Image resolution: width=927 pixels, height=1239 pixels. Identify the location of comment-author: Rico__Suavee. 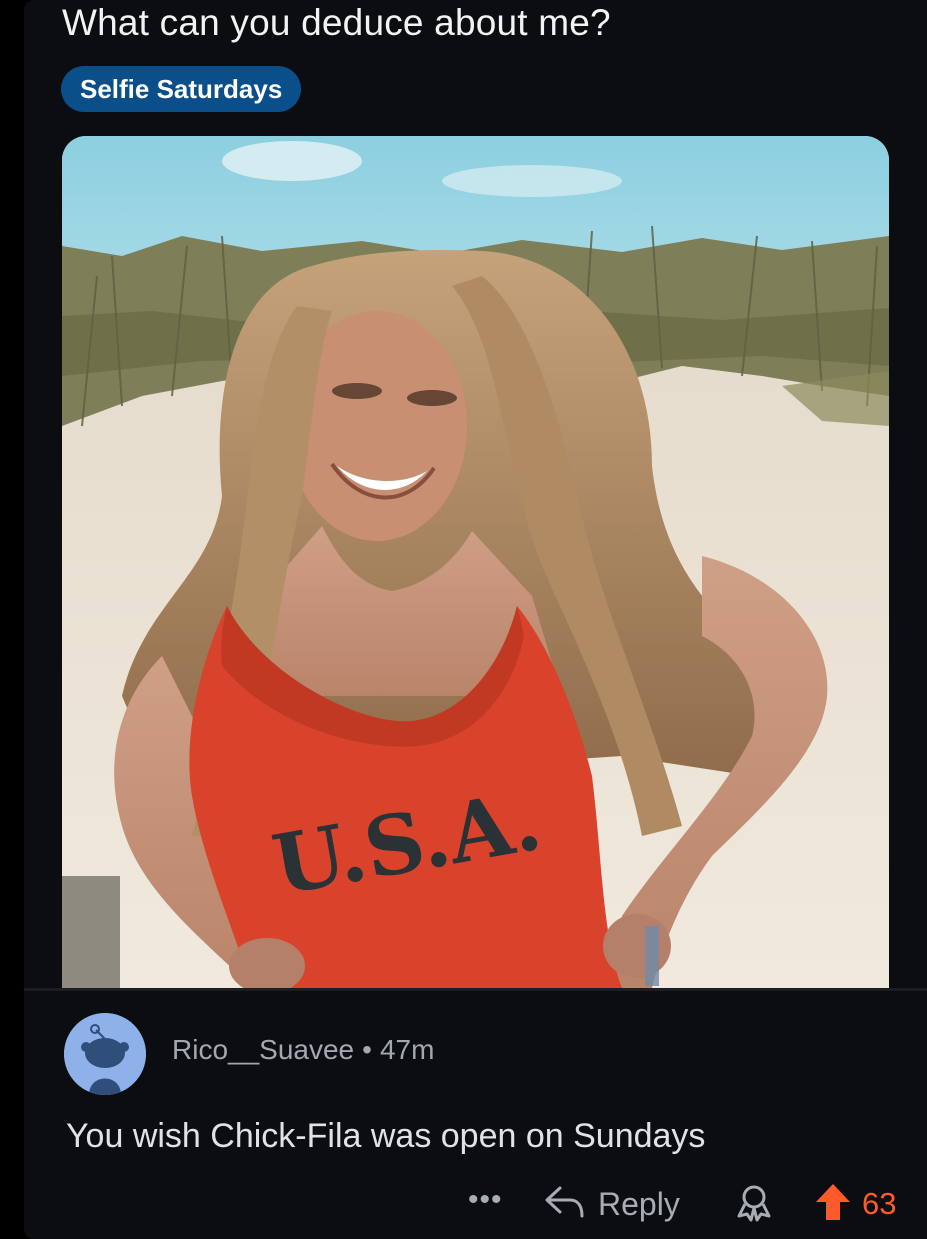
(263, 1049).